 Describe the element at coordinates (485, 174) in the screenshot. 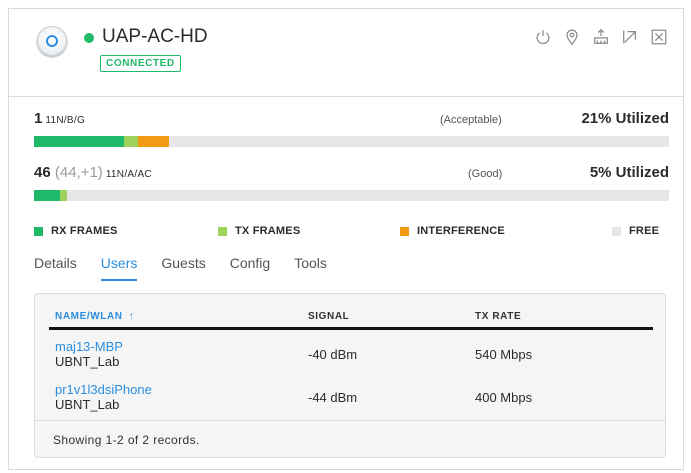

I see `radio-quality: (Good)` at that location.